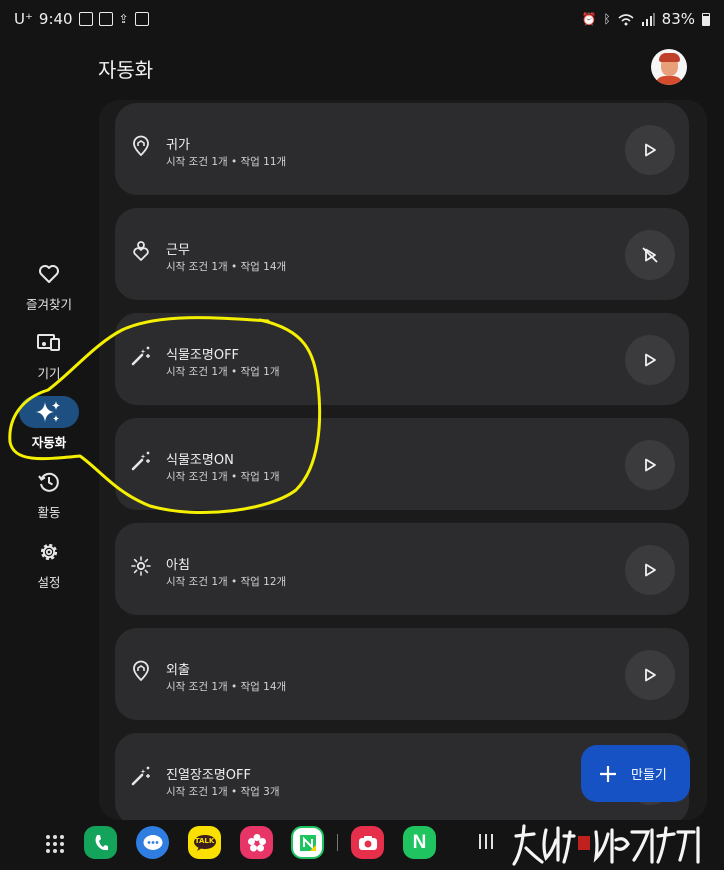 The height and width of the screenshot is (870, 724). What do you see at coordinates (669, 67) in the screenshot?
I see `avatar` at bounding box center [669, 67].